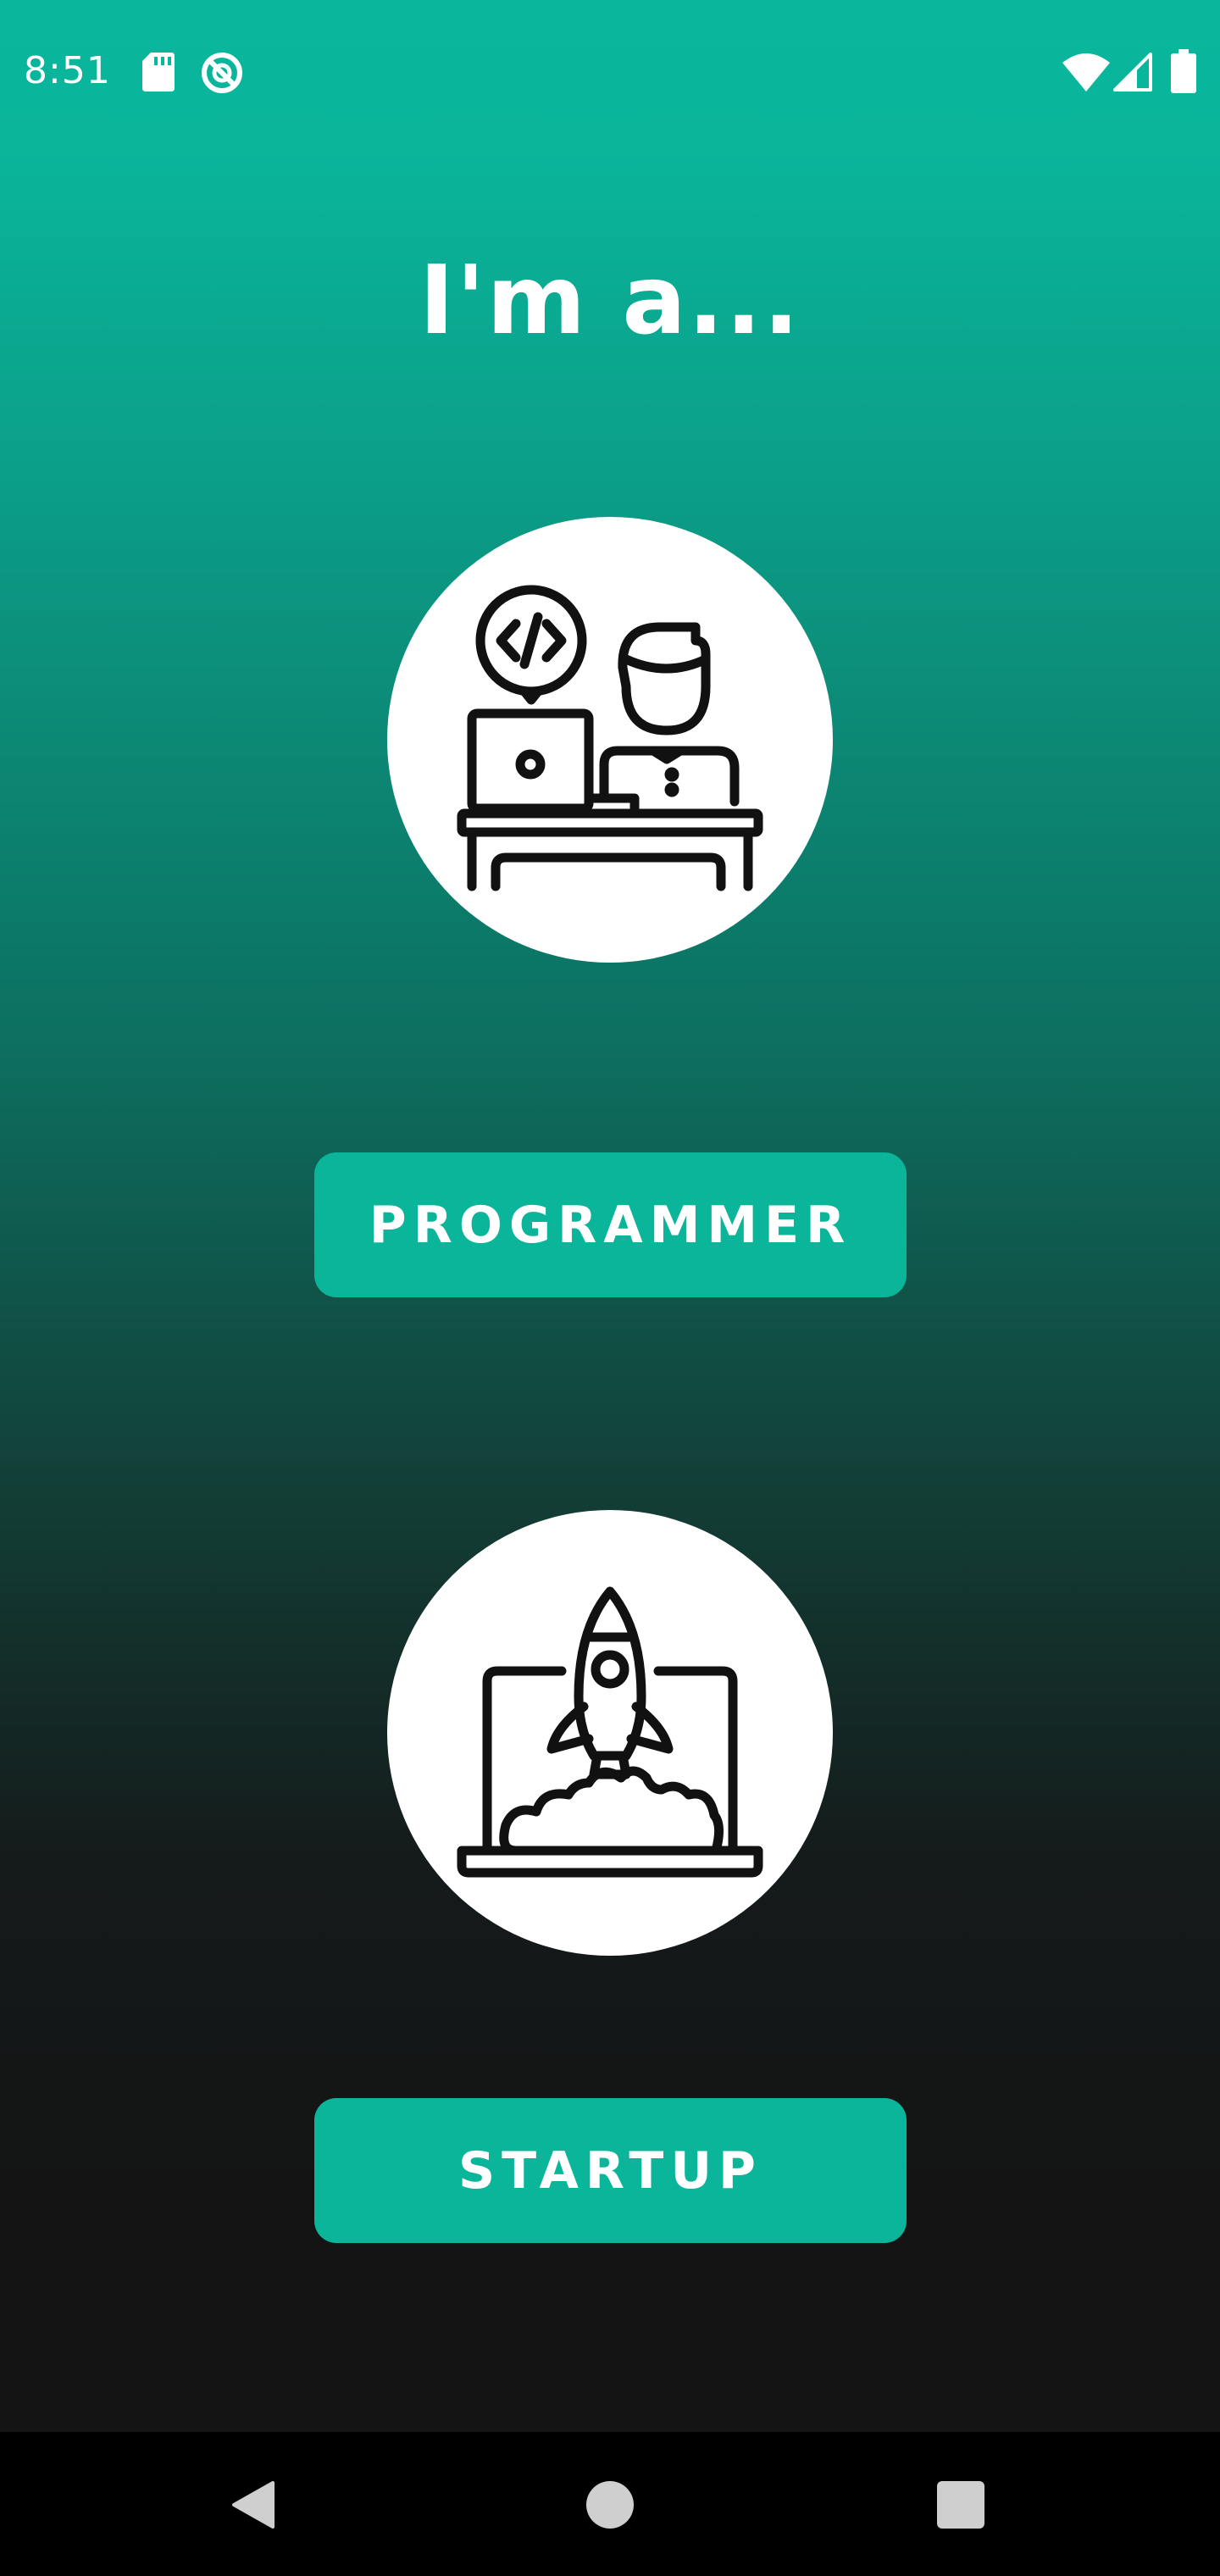 This screenshot has height=2576, width=1220. I want to click on battery-icon, so click(1183, 71).